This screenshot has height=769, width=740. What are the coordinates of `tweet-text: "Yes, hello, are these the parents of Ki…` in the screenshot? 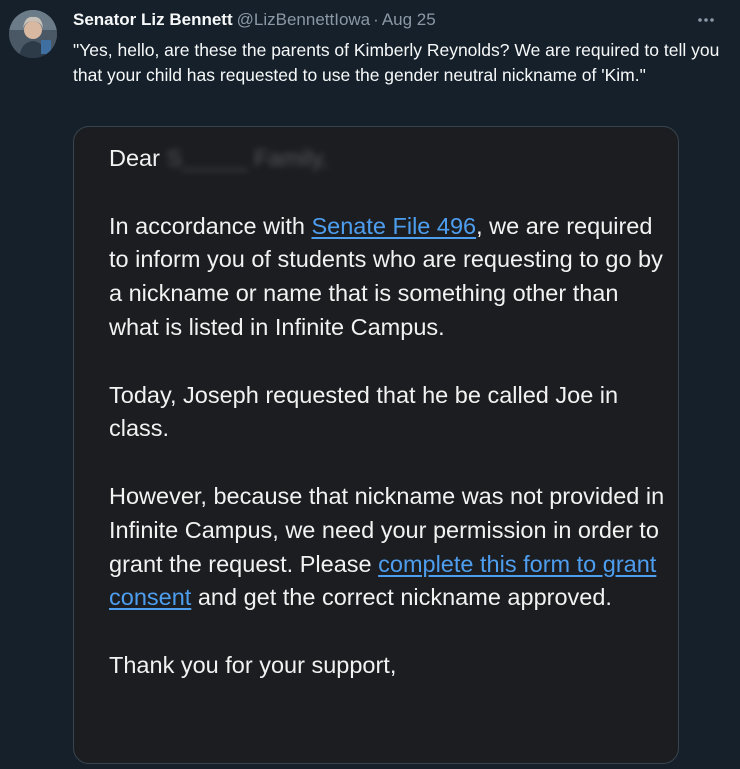 It's located at (396, 62).